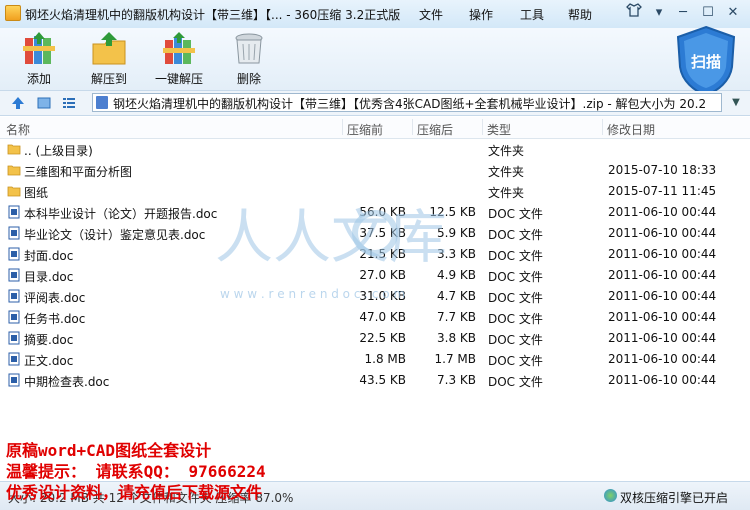 The width and height of the screenshot is (750, 510). I want to click on extract-to-label: 解压到, so click(108, 79).